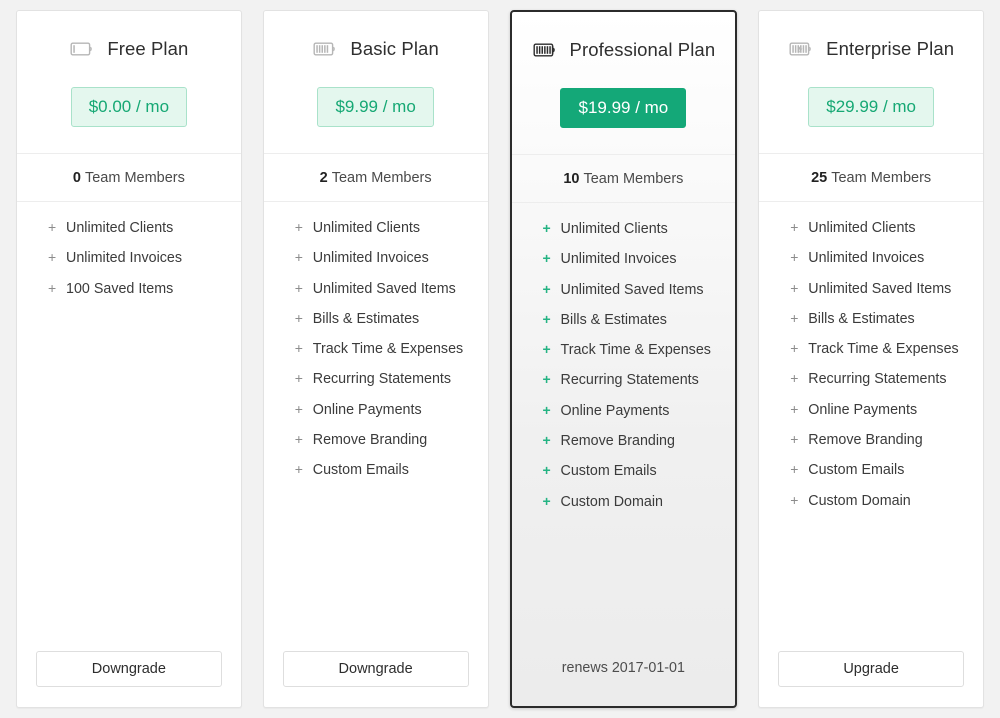  I want to click on feature-item: +100 Saved Items, so click(144, 295).